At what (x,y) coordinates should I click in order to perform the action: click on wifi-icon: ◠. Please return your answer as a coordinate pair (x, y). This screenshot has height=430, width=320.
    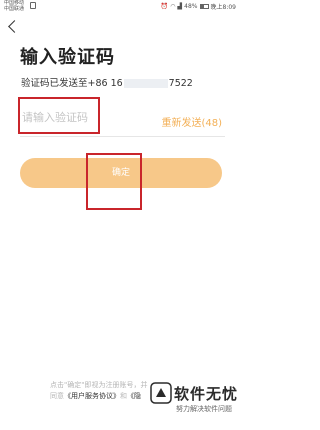
    Looking at the image, I should click on (173, 6).